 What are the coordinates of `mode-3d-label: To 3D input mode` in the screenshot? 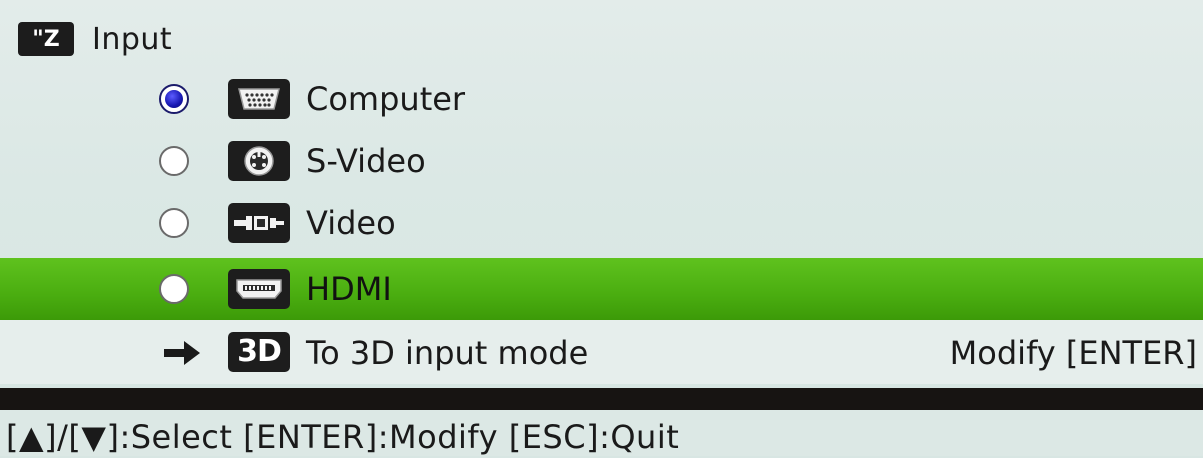 It's located at (447, 353).